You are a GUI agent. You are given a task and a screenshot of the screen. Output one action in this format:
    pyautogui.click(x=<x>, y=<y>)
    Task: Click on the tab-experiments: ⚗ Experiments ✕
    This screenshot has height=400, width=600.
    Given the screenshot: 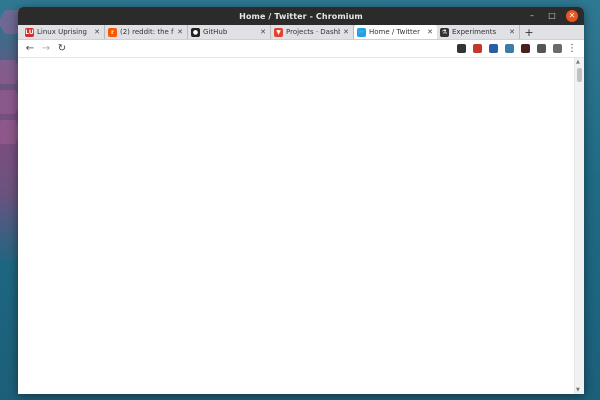 What is the action you would take?
    pyautogui.click(x=478, y=32)
    